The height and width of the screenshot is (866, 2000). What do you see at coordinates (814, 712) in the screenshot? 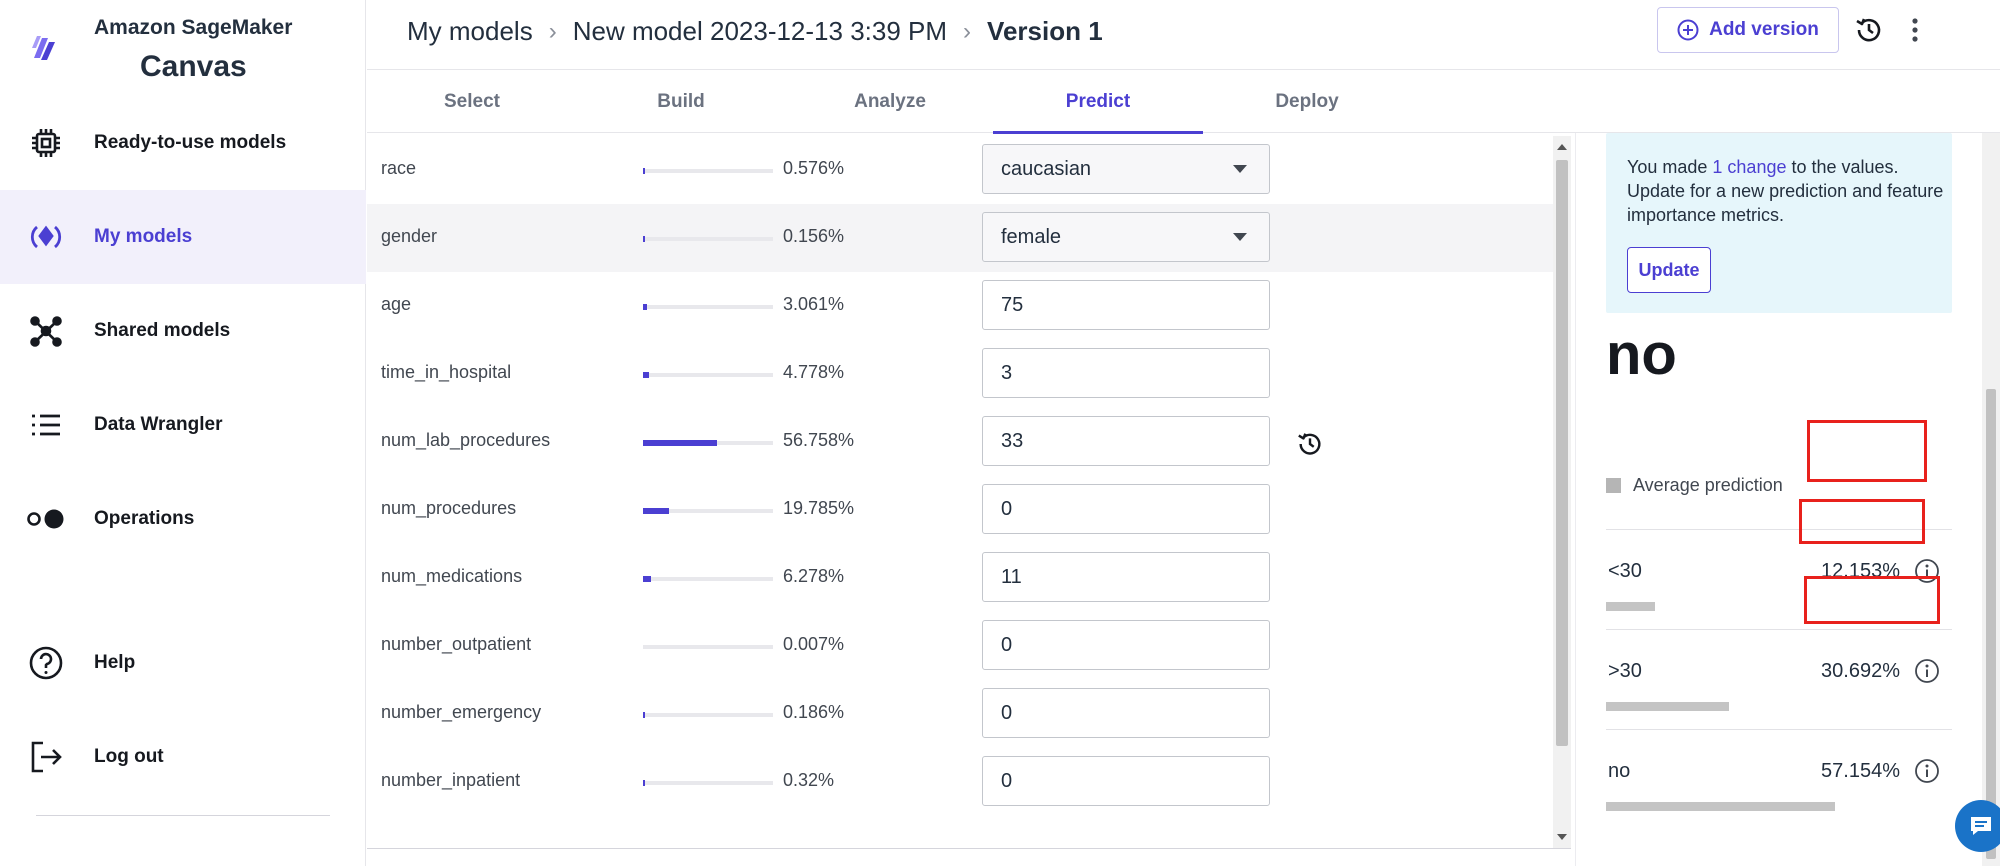
I see `importance-percent: 0.186%` at bounding box center [814, 712].